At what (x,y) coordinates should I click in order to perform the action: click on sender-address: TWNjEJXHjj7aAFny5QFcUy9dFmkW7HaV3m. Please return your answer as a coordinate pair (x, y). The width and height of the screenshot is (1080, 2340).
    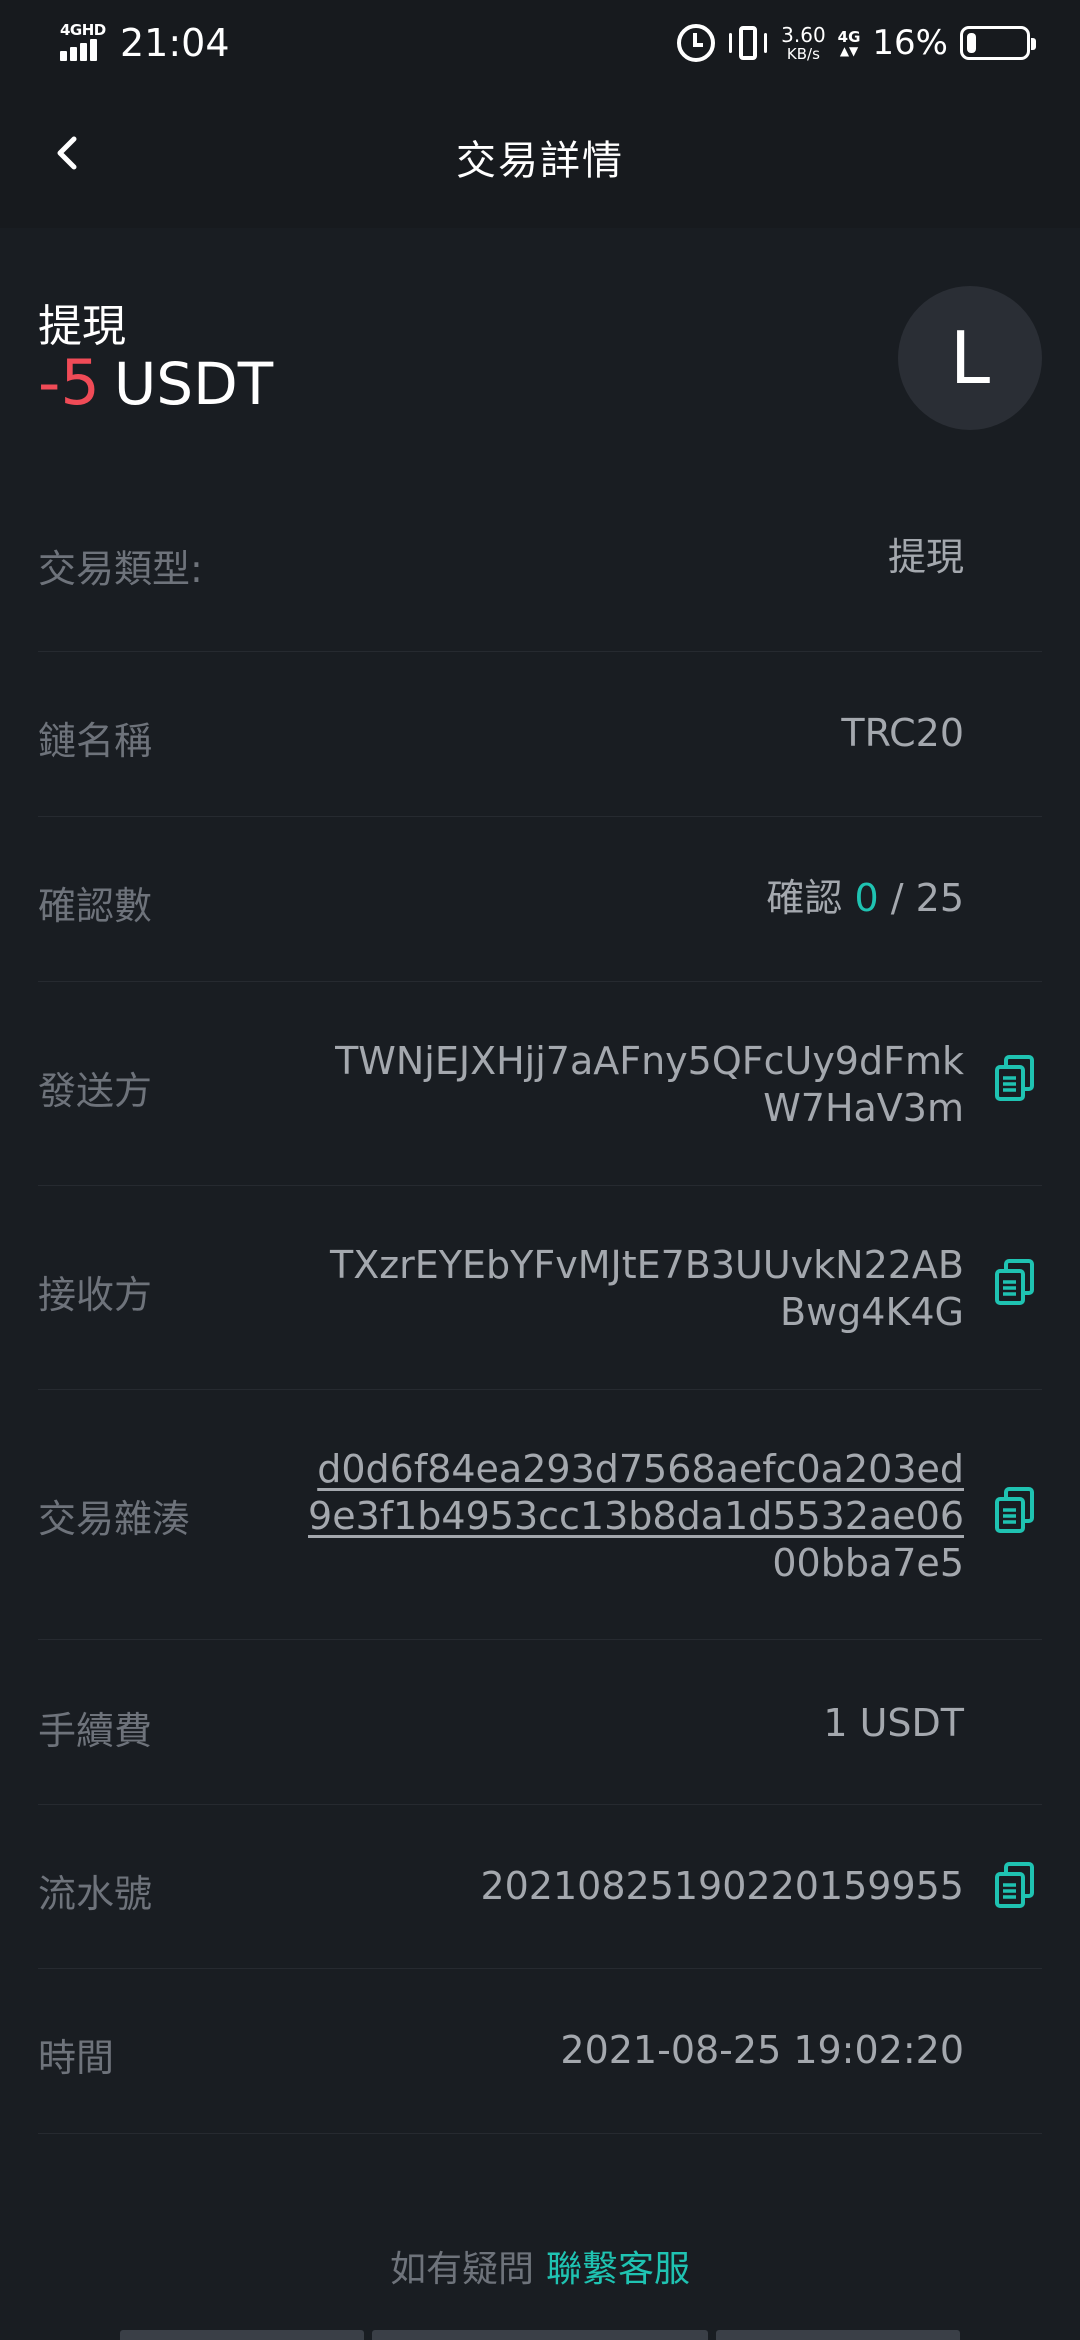
    Looking at the image, I should click on (649, 1084).